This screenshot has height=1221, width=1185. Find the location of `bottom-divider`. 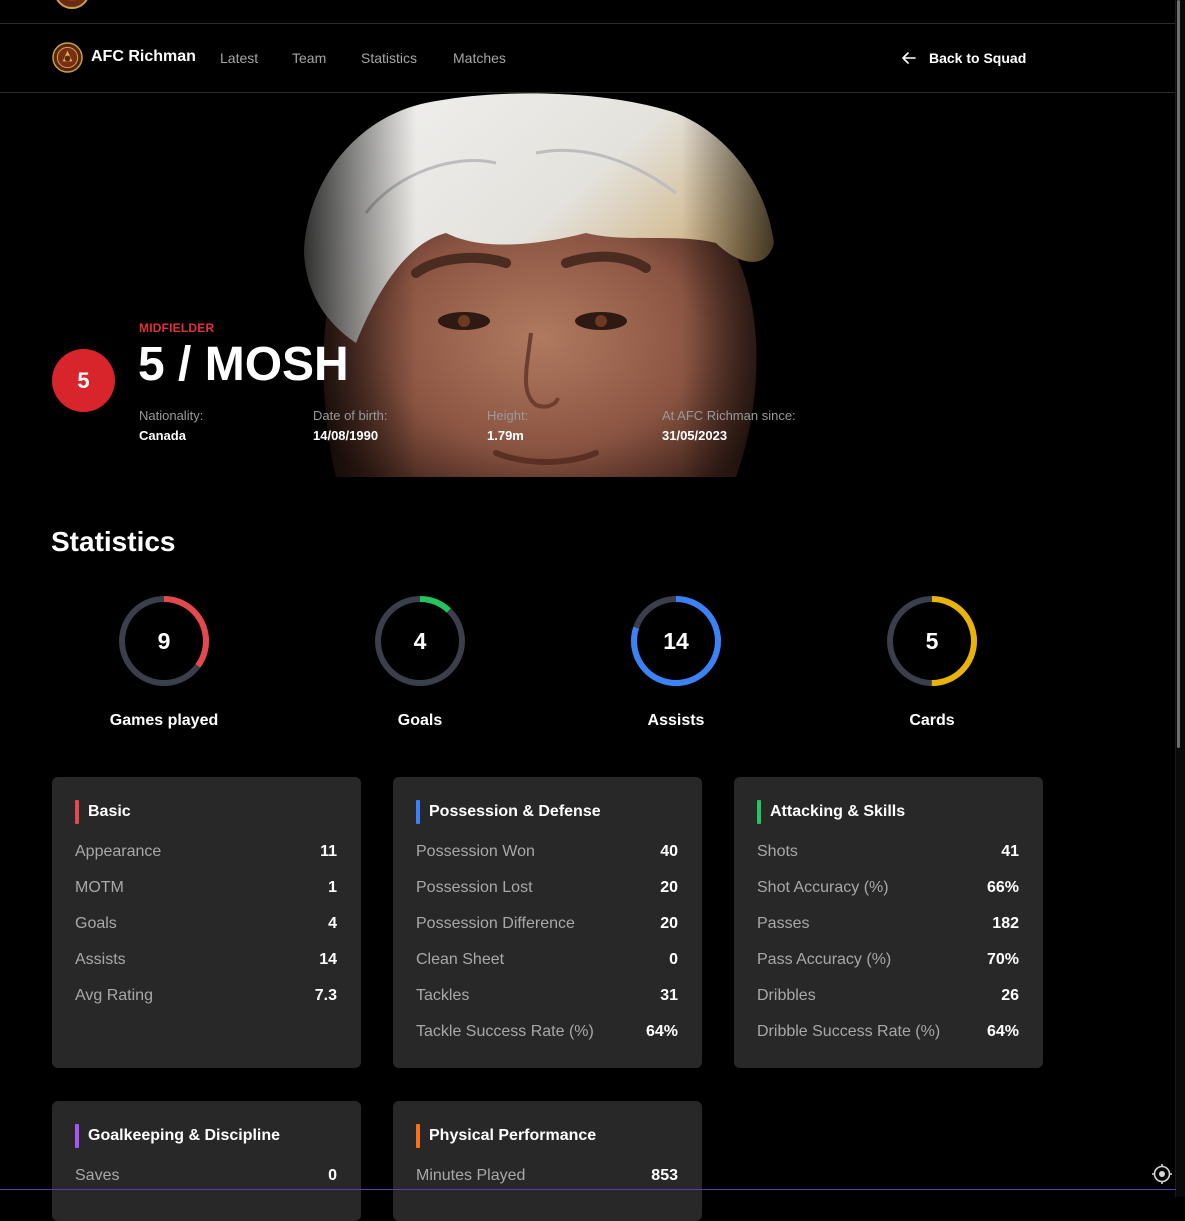

bottom-divider is located at coordinates (588, 1189).